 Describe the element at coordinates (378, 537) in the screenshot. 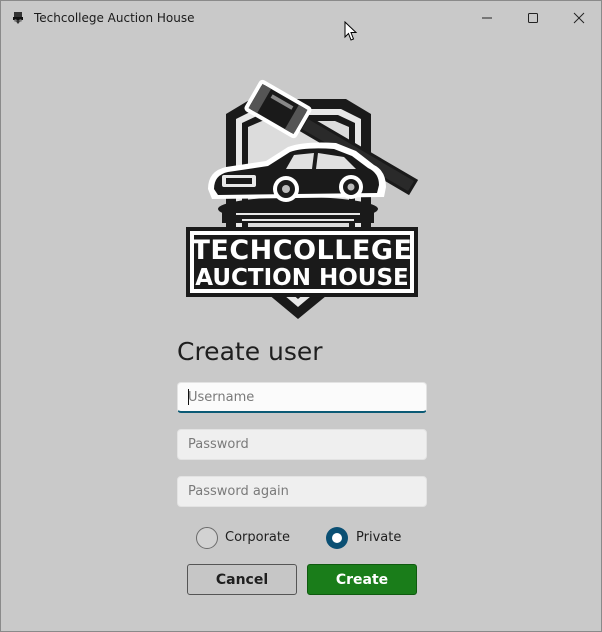

I see `private-radio-label: Private` at that location.